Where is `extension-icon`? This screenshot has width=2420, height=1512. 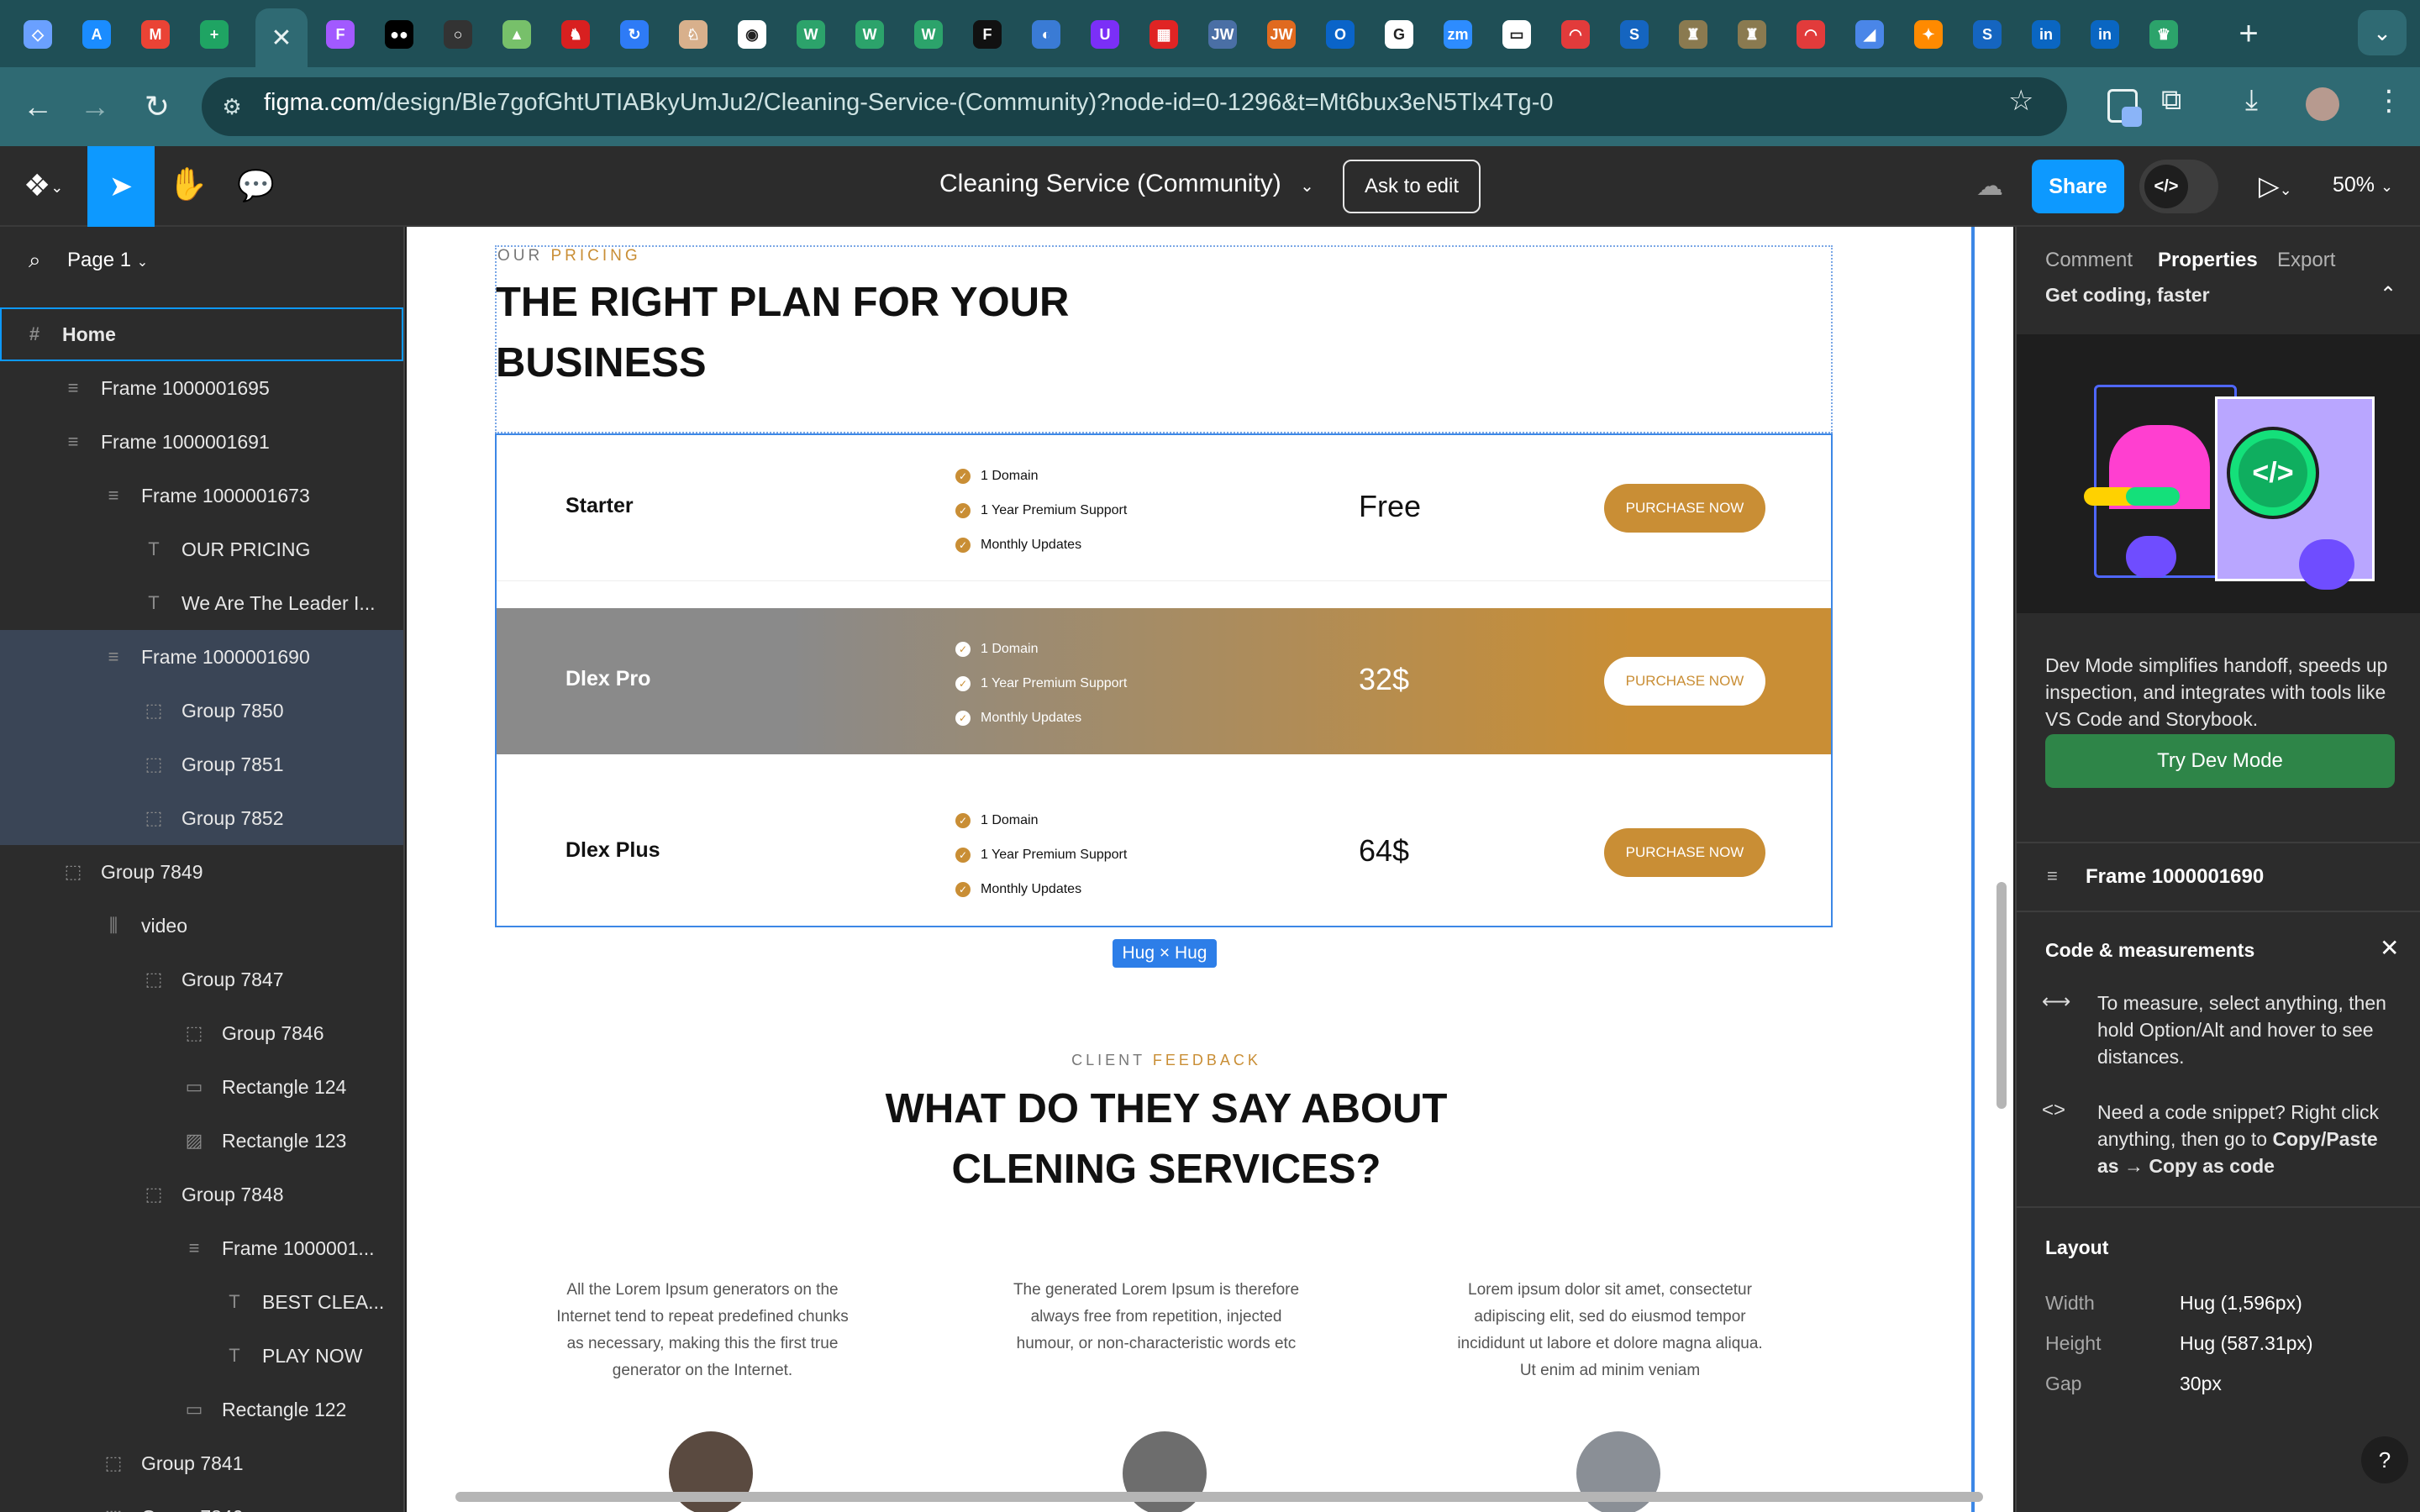 extension-icon is located at coordinates (2124, 108).